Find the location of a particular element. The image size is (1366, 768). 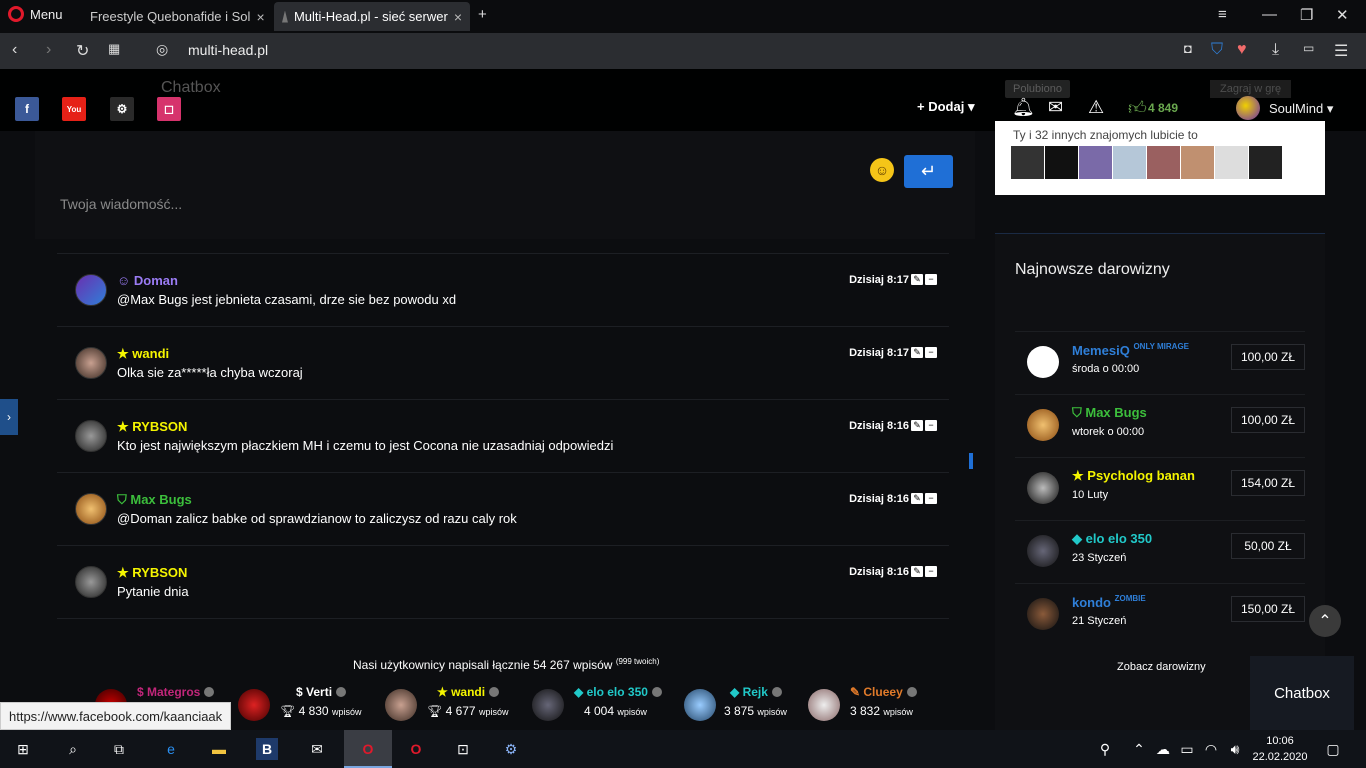

opera-menu-button: Menu is located at coordinates (35, 14).